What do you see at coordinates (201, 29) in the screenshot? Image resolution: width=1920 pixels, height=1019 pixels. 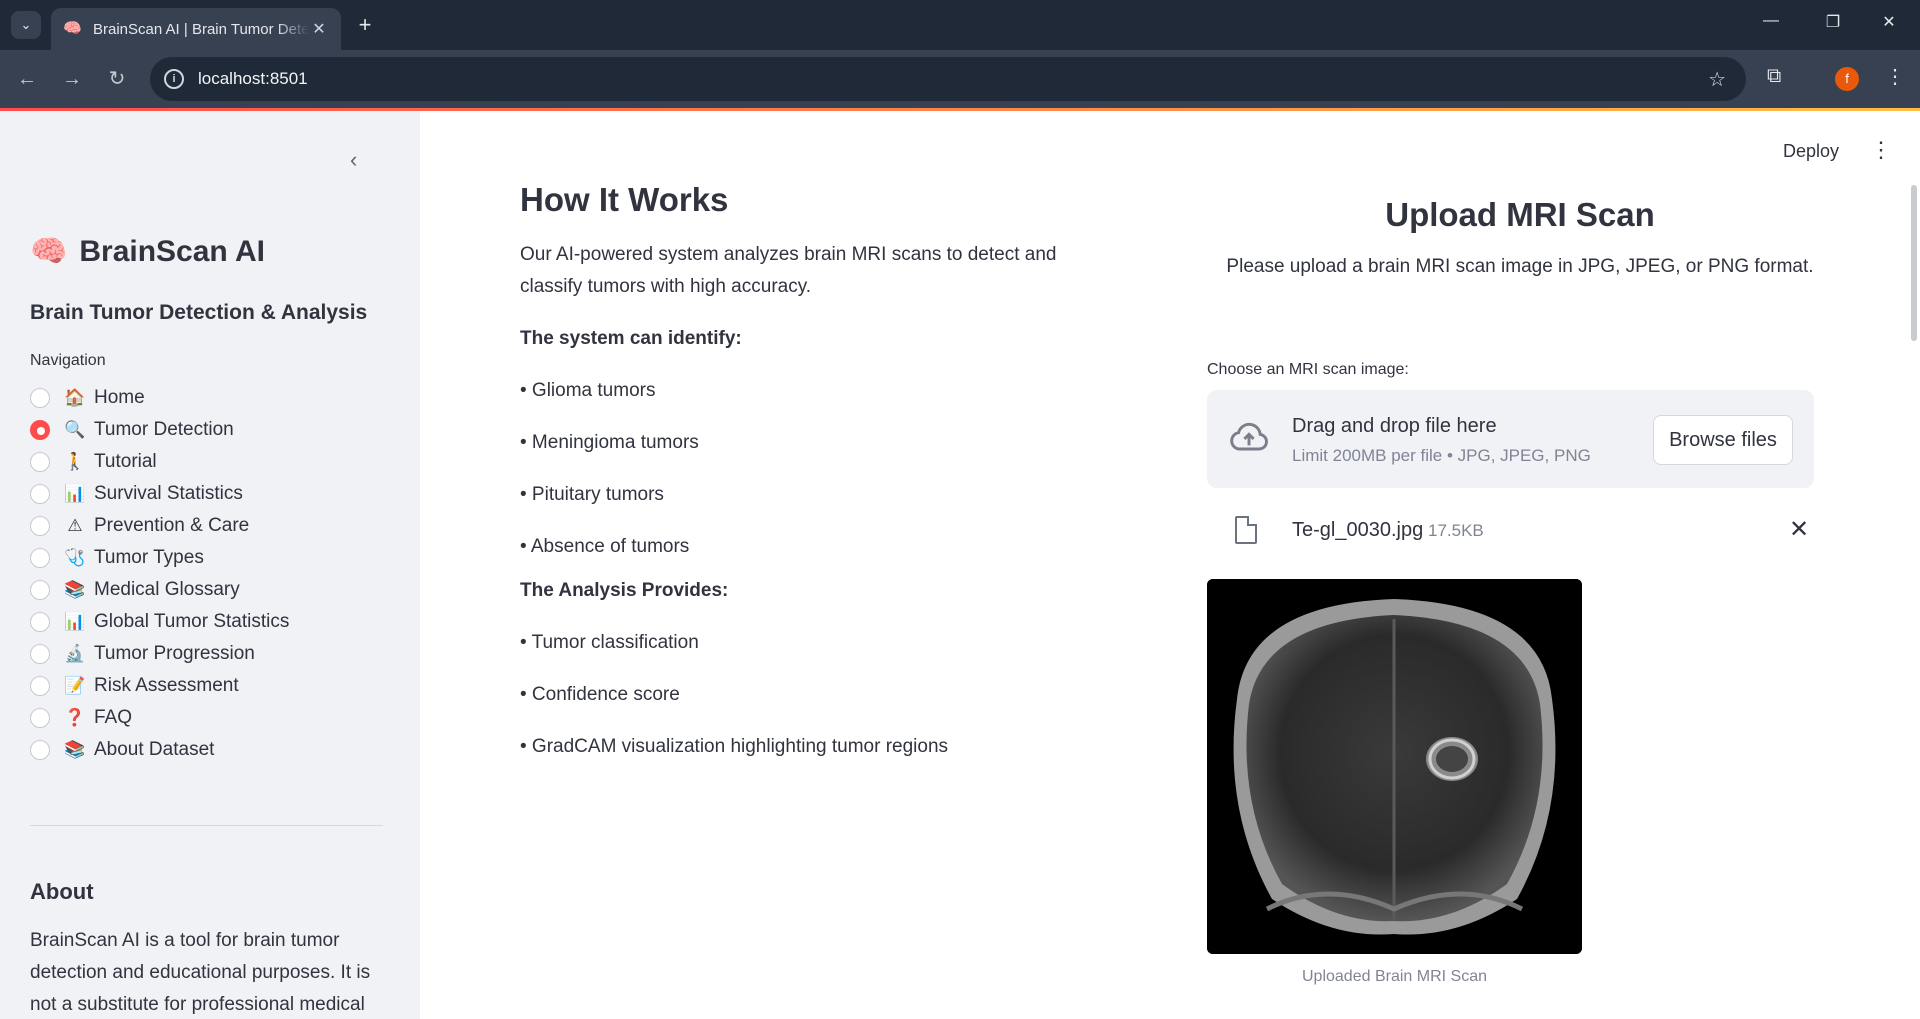 I see `tab-title: BrainScan AI | Brain Tumor Detection` at bounding box center [201, 29].